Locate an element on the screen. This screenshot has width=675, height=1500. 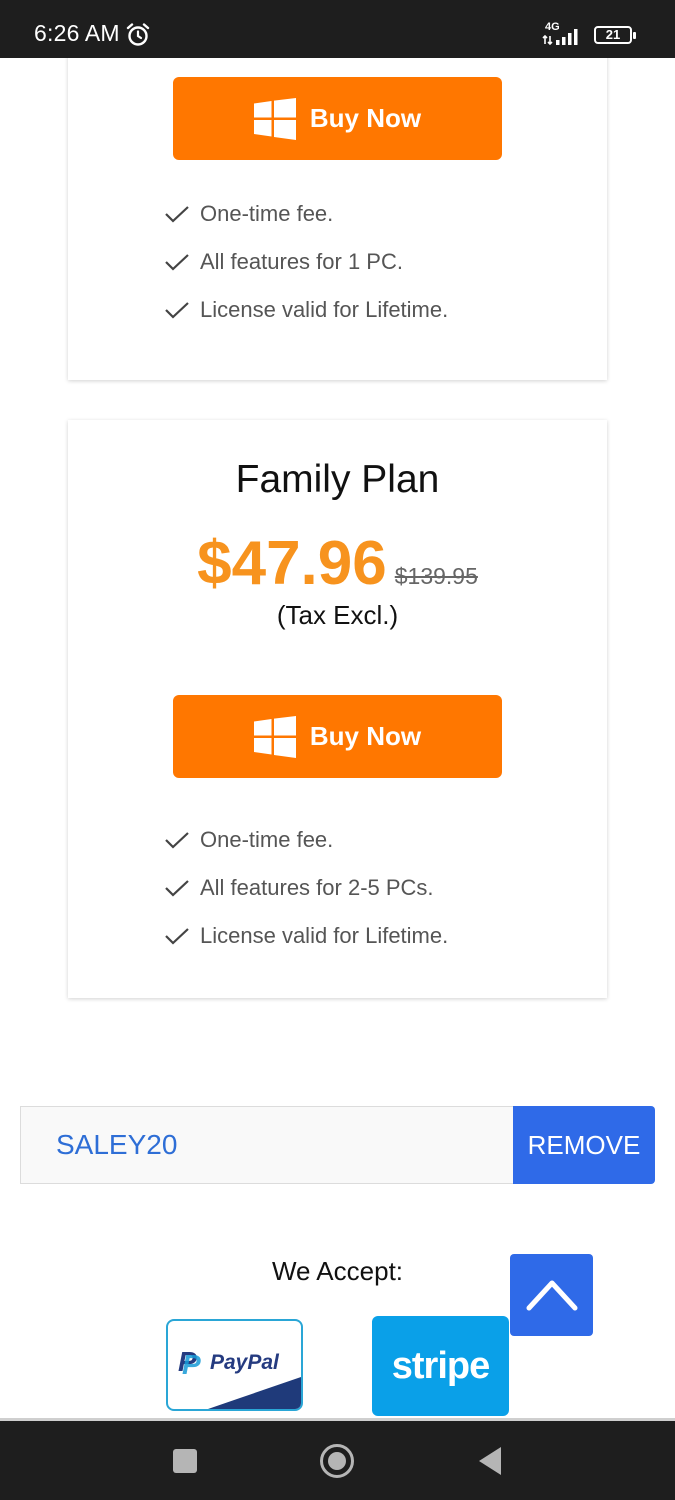
price: $47.96 is located at coordinates (292, 563).